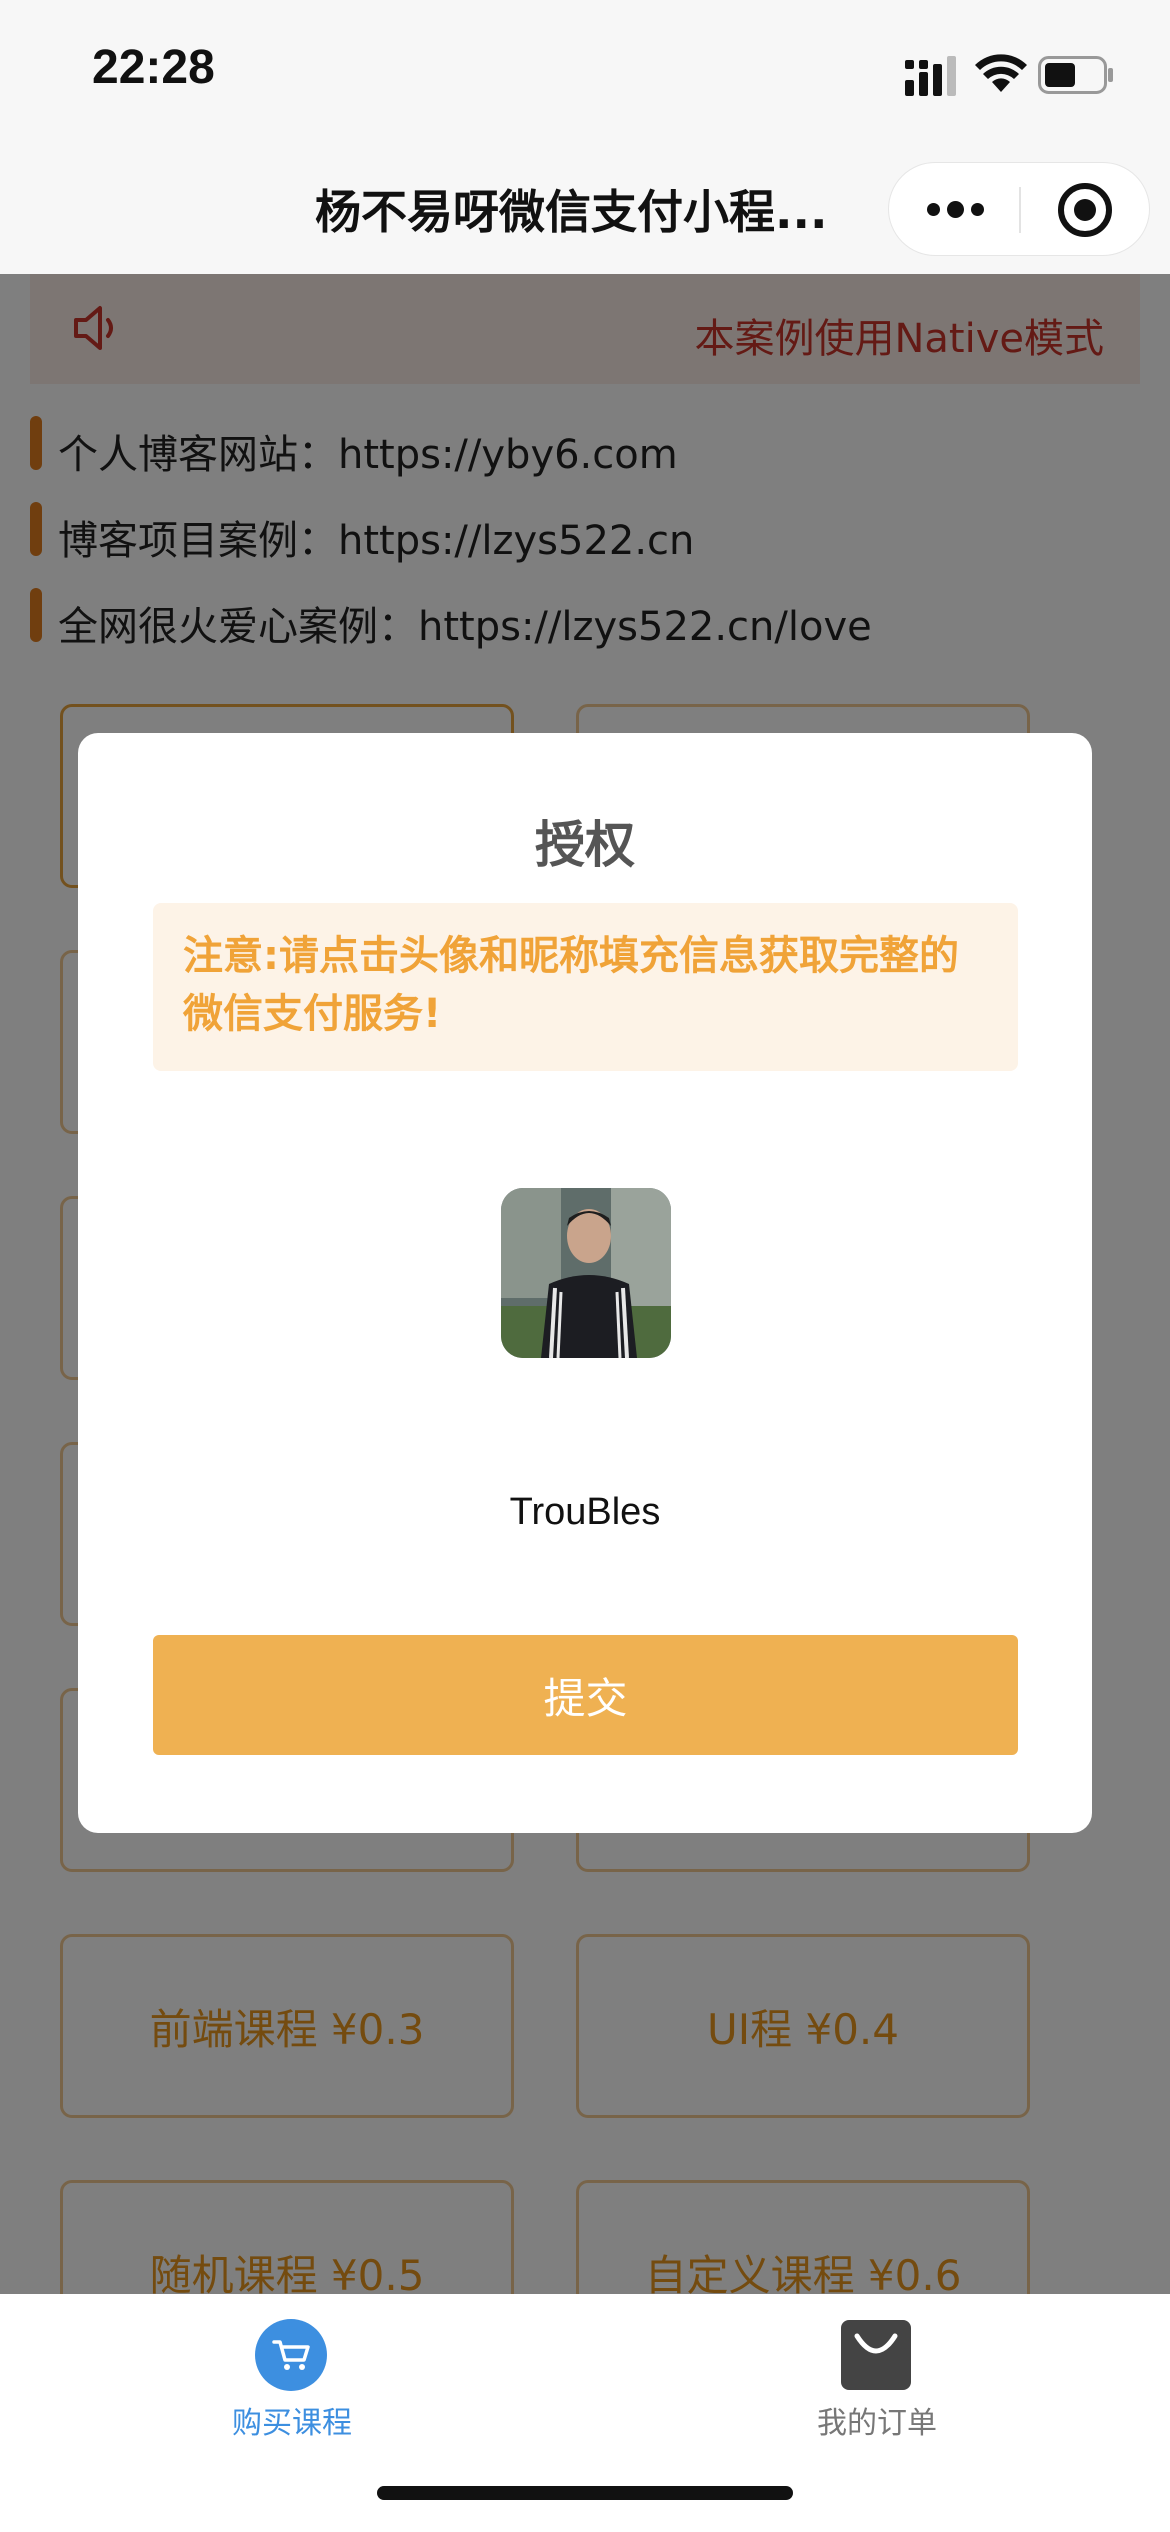 The image size is (1170, 2532). I want to click on avatar, so click(586, 1273).